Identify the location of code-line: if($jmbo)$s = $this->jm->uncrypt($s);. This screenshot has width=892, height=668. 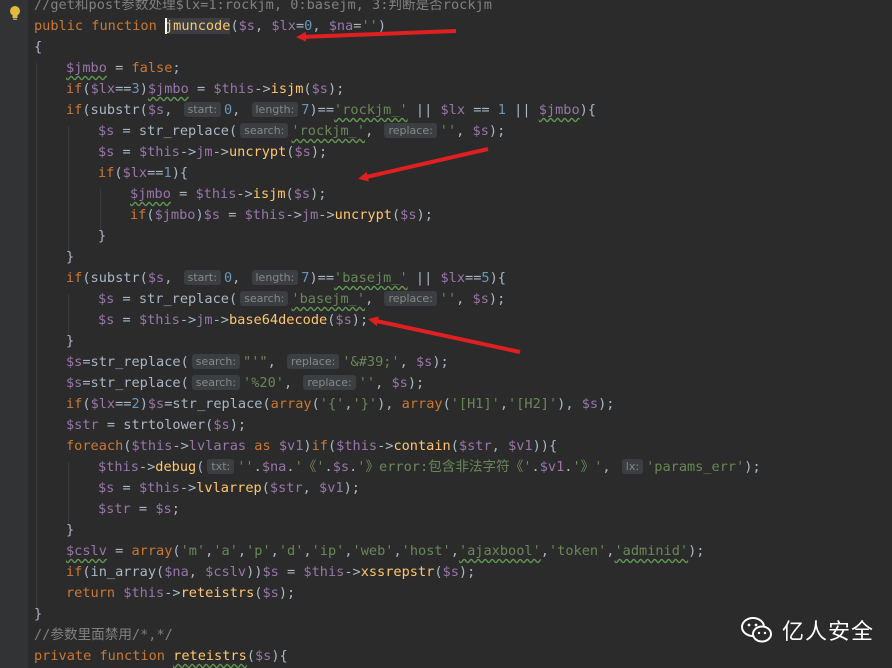
(281, 215).